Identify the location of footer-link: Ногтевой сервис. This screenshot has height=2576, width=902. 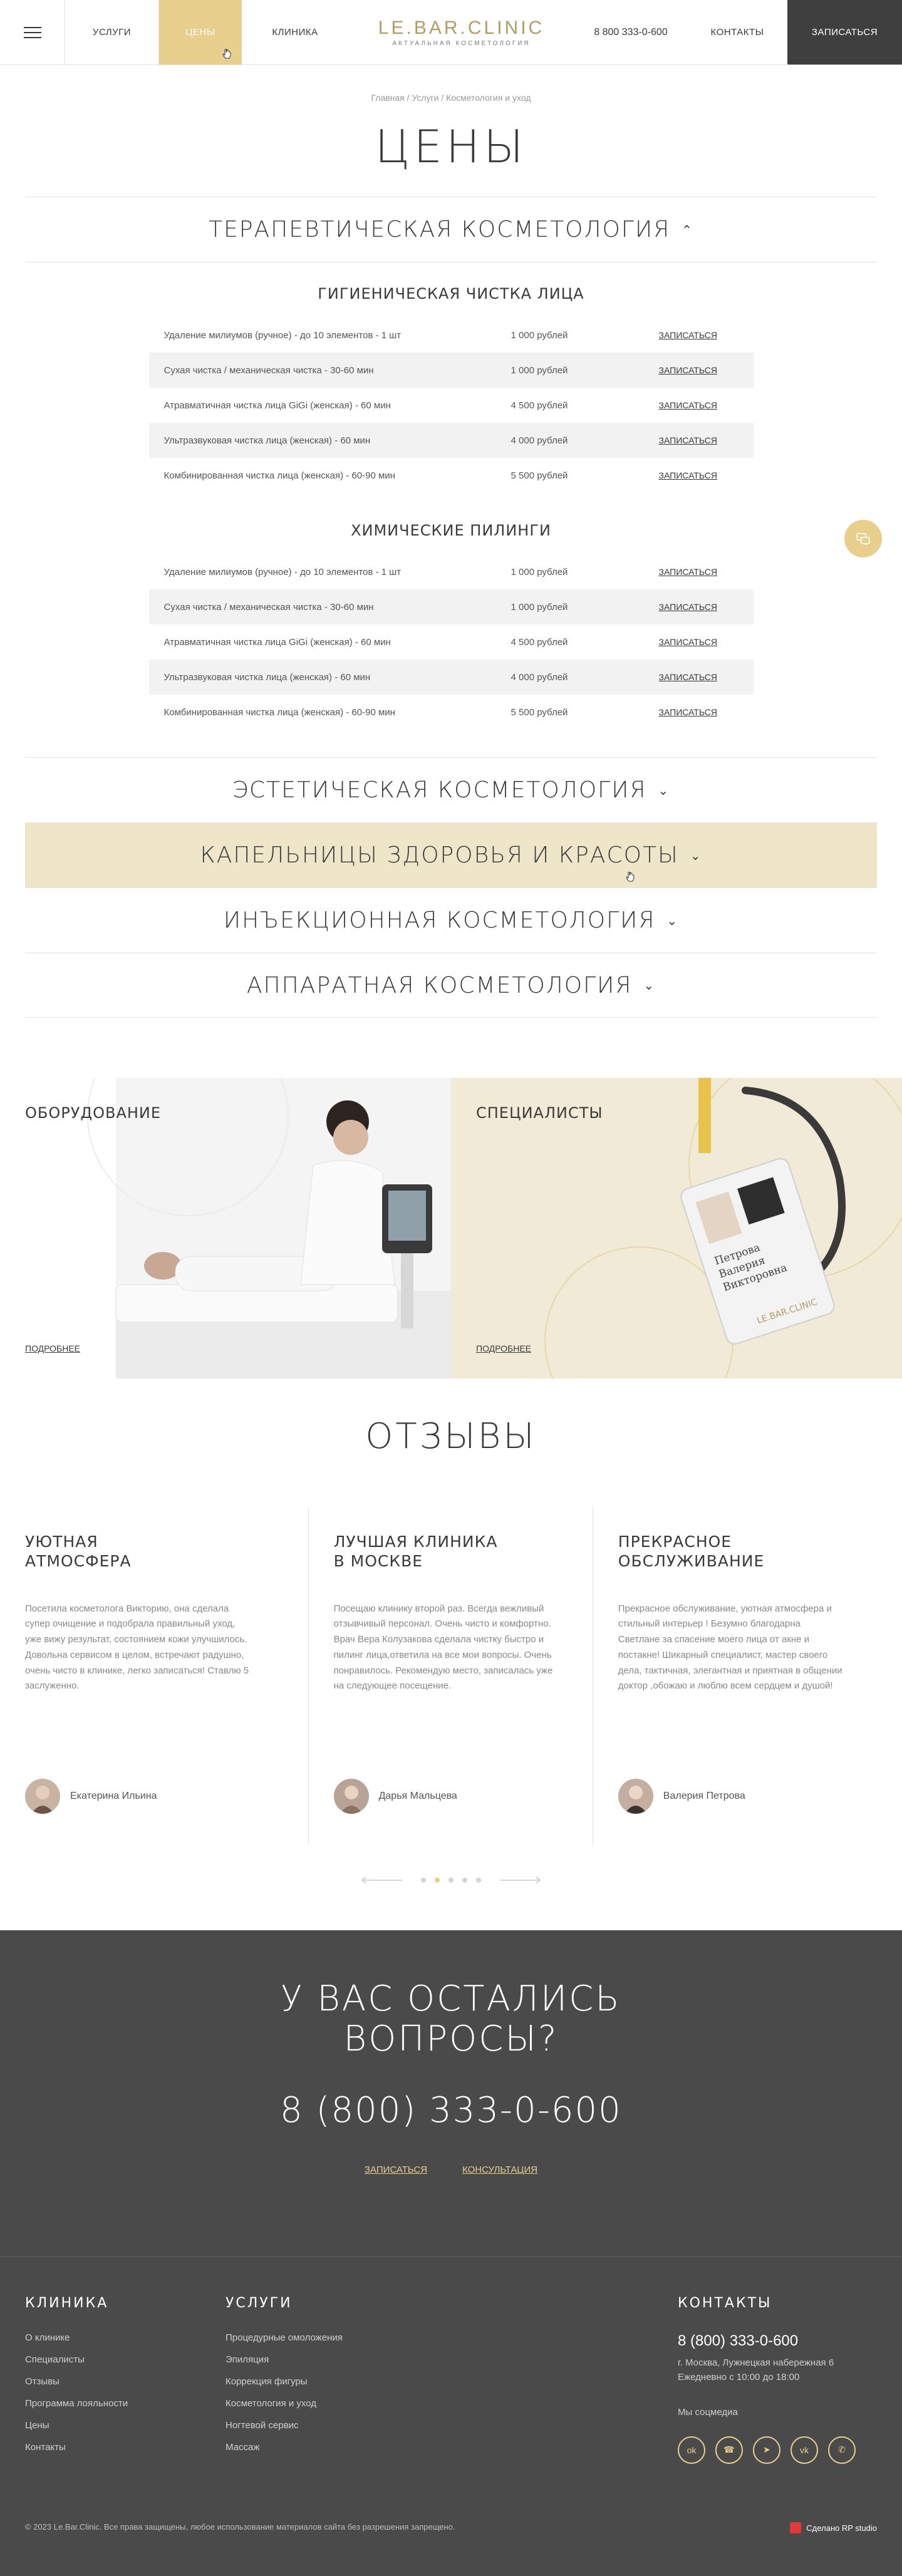
(284, 2425).